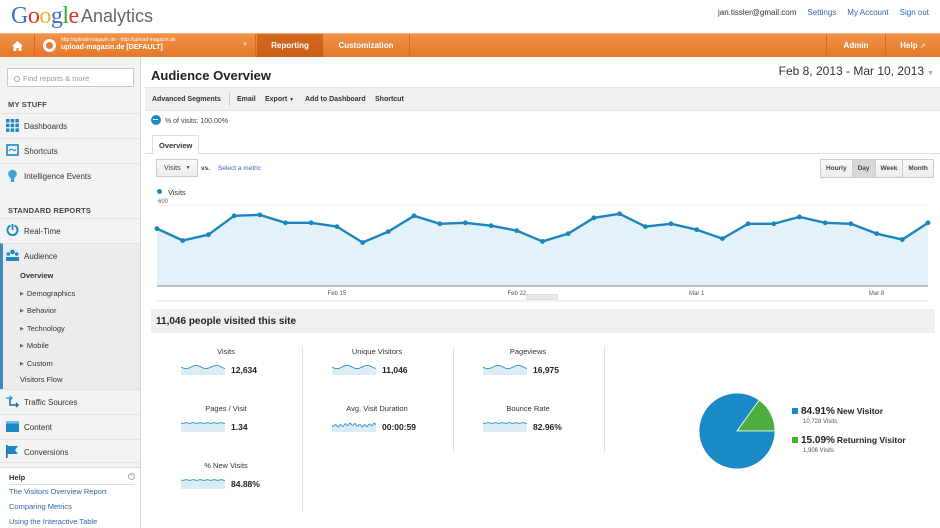 Image resolution: width=940 pixels, height=528 pixels. I want to click on tab-overview: Overview, so click(176, 145).